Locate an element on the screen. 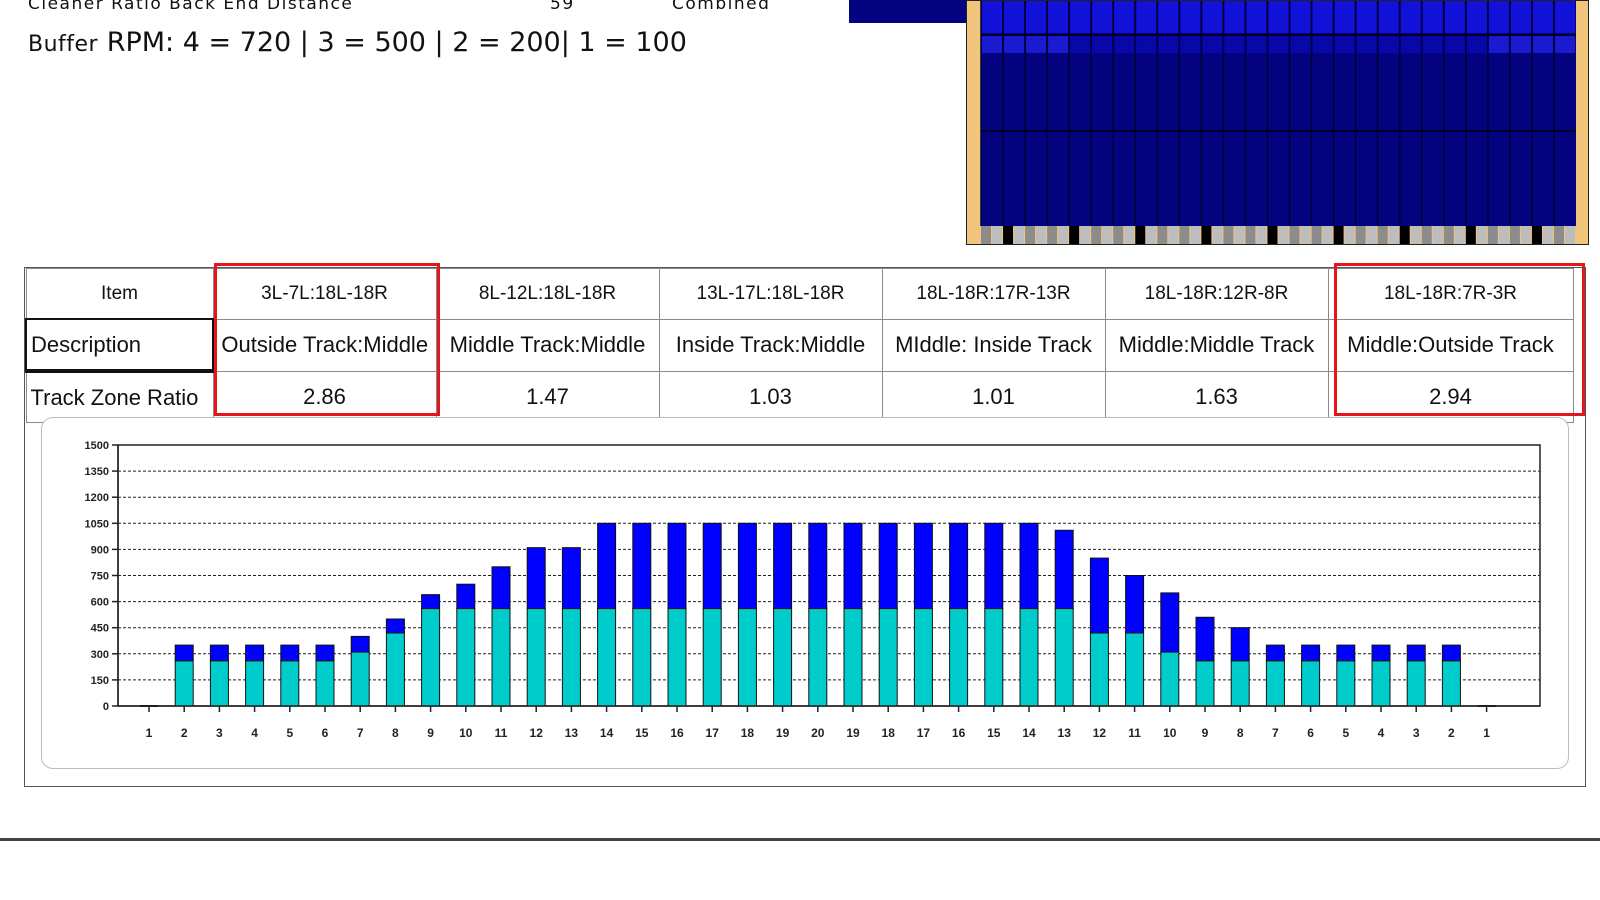 The width and height of the screenshot is (1600, 900). x-tick-label: 9 is located at coordinates (430, 733).